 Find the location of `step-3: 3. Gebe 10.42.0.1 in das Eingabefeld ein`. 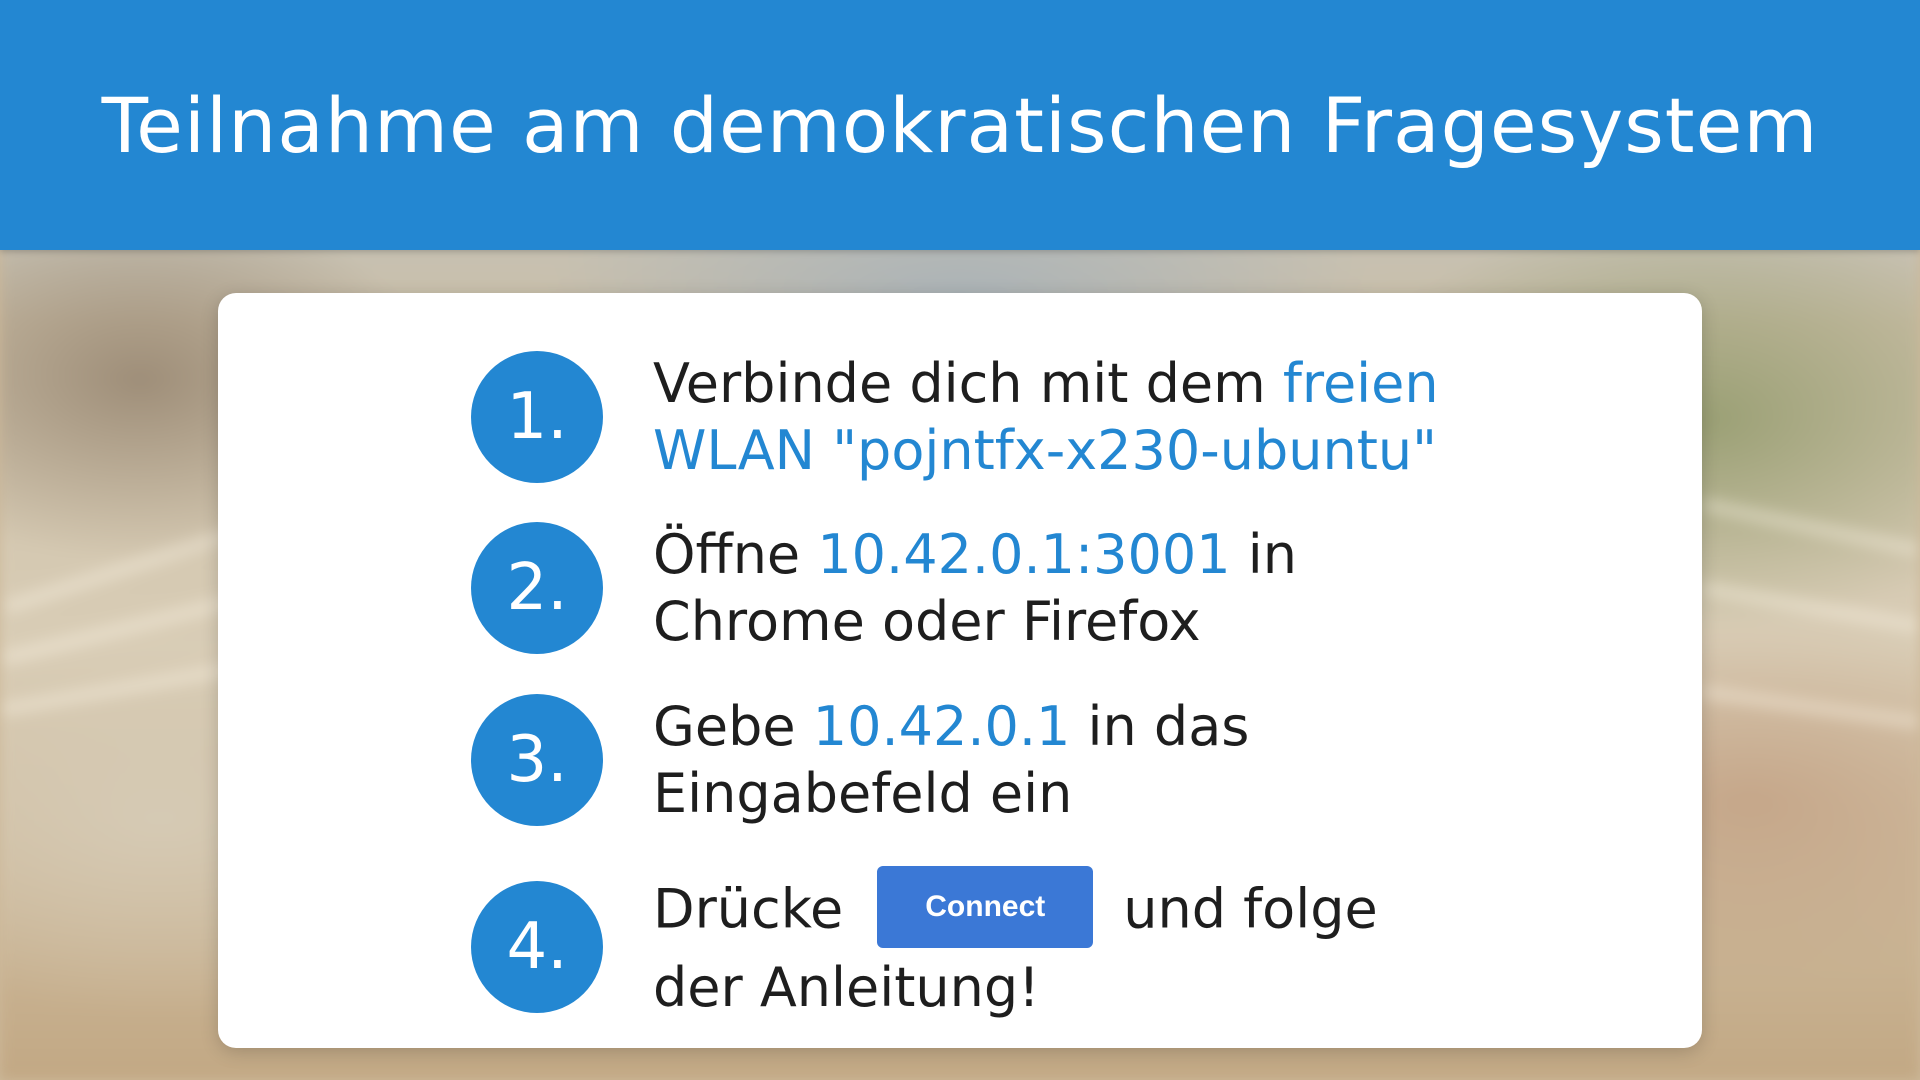

step-3: 3. Gebe 10.42.0.1 in das Eingabefeld ein is located at coordinates (860, 760).